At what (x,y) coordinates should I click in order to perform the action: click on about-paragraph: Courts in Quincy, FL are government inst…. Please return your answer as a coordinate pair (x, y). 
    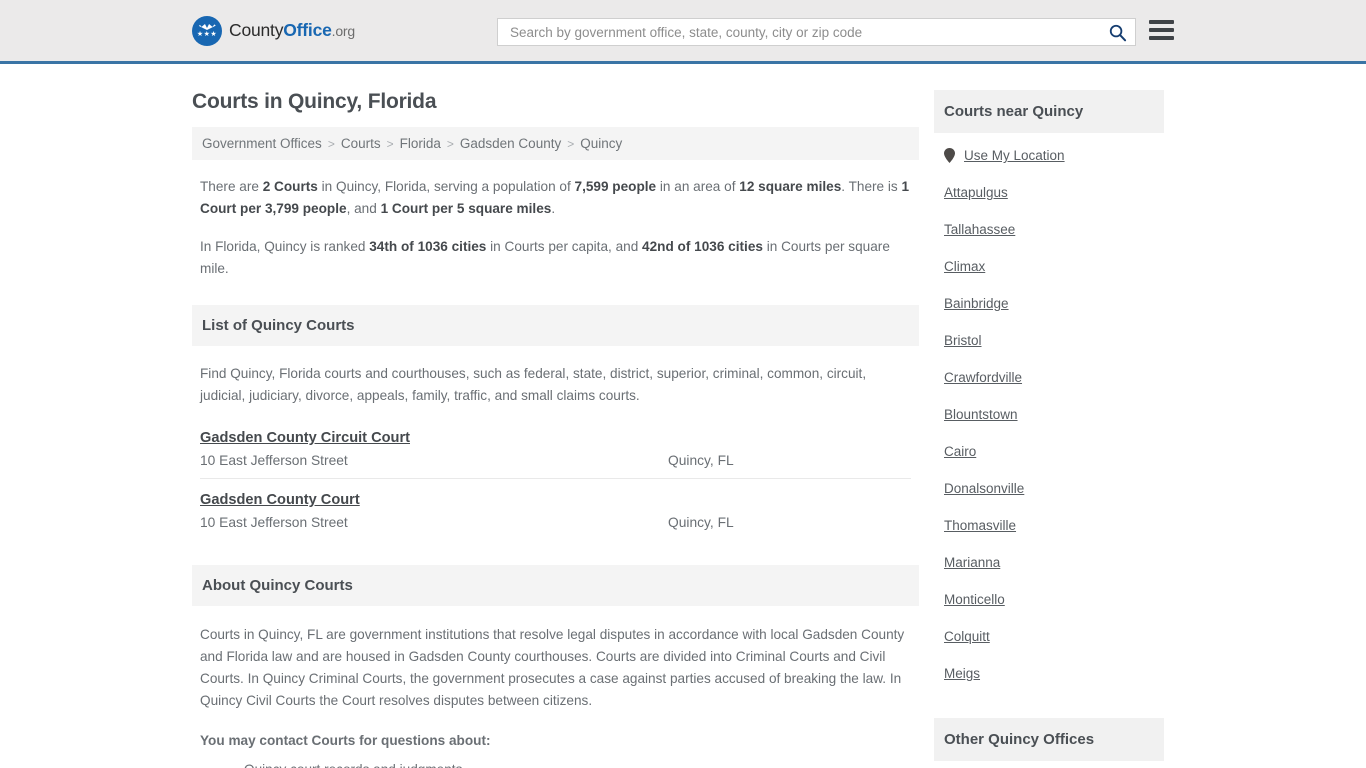
    Looking at the image, I should click on (552, 667).